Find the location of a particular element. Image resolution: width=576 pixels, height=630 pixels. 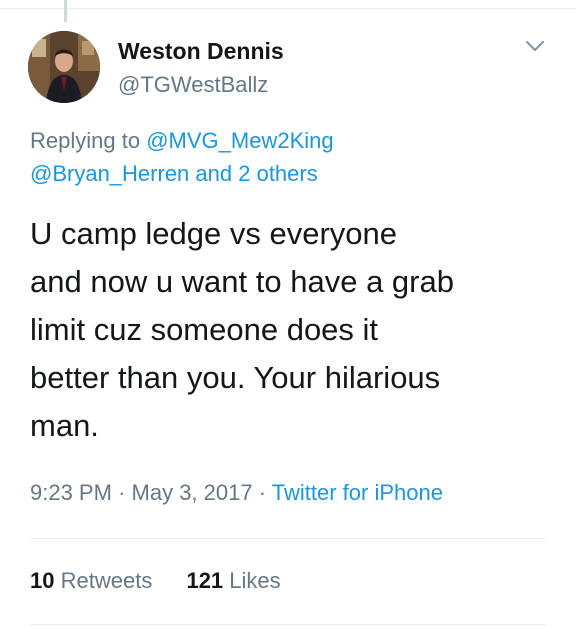

thread-top-border is located at coordinates (288, 8).